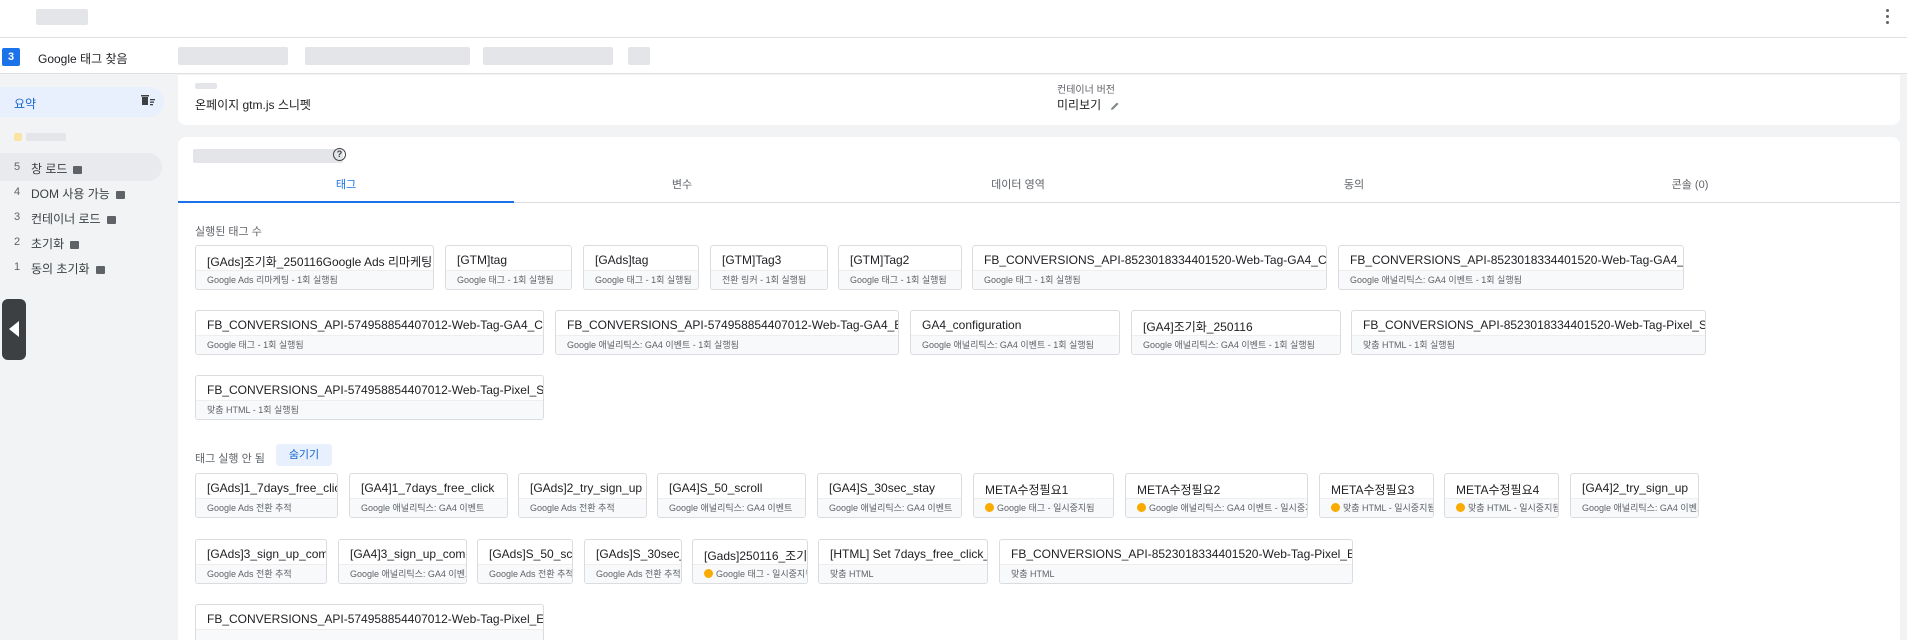 The height and width of the screenshot is (640, 1907). Describe the element at coordinates (230, 459) in the screenshot. I see `not-fired-tags-heading: 태그 실행 안 됨` at that location.